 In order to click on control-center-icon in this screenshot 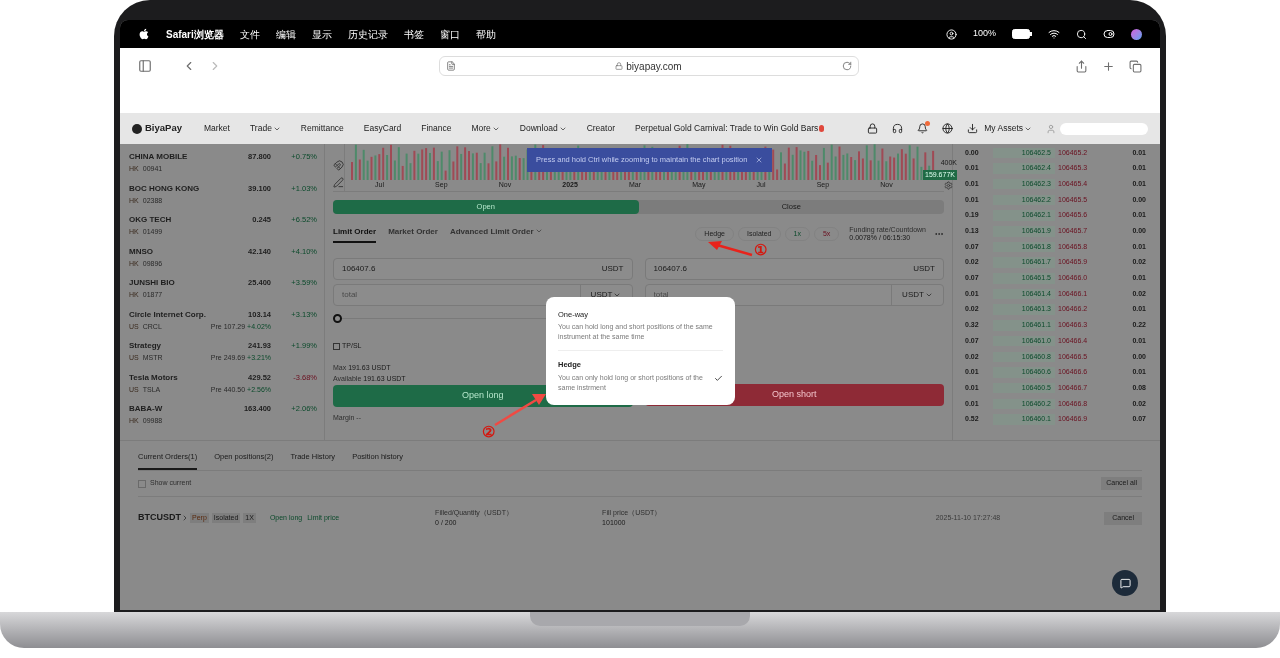, I will do `click(1109, 34)`.